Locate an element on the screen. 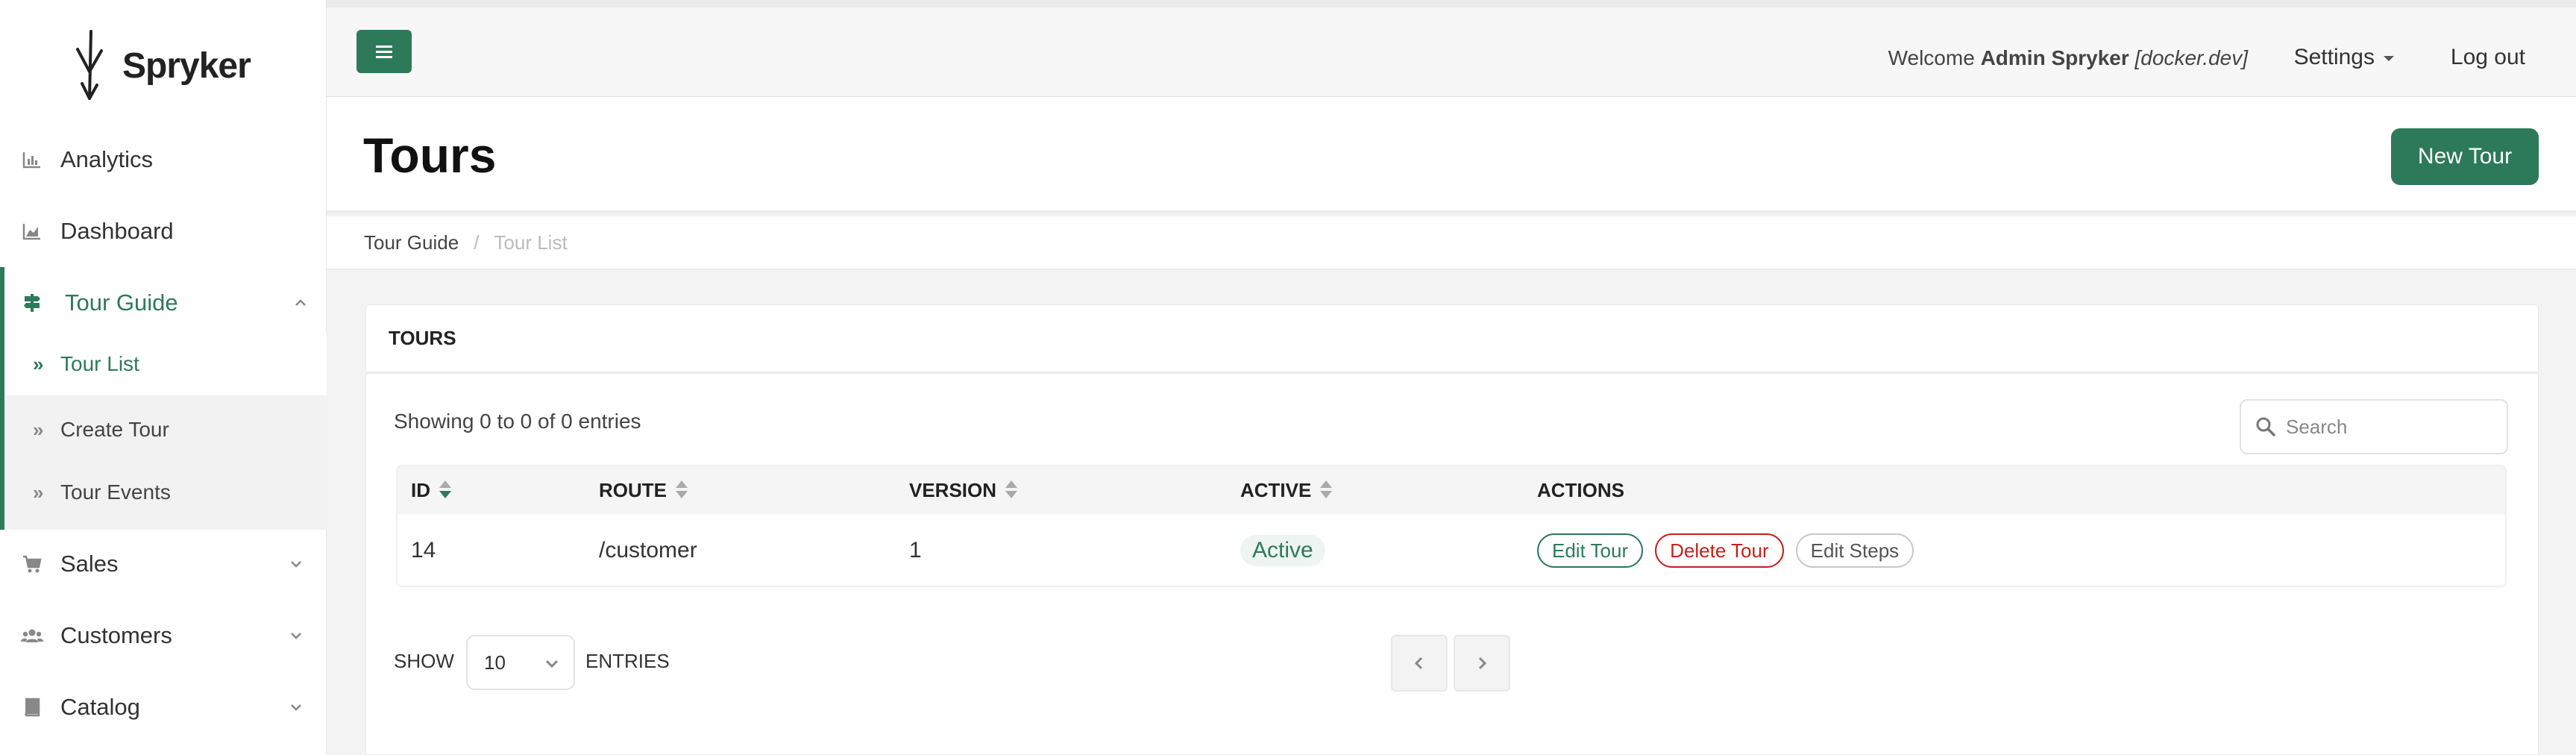  sidebar-item-dashboard: Dashboard is located at coordinates (164, 231).